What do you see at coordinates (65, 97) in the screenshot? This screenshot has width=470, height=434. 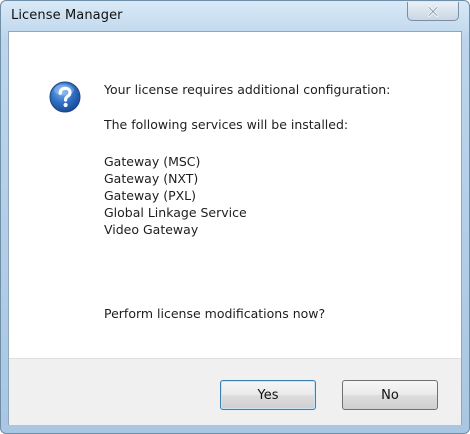 I see `question-icon` at bounding box center [65, 97].